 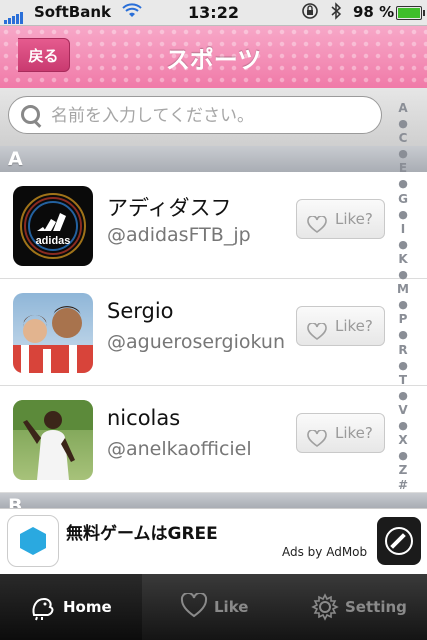 What do you see at coordinates (196, 342) in the screenshot?
I see `user-handle: @aguerosergiokun` at bounding box center [196, 342].